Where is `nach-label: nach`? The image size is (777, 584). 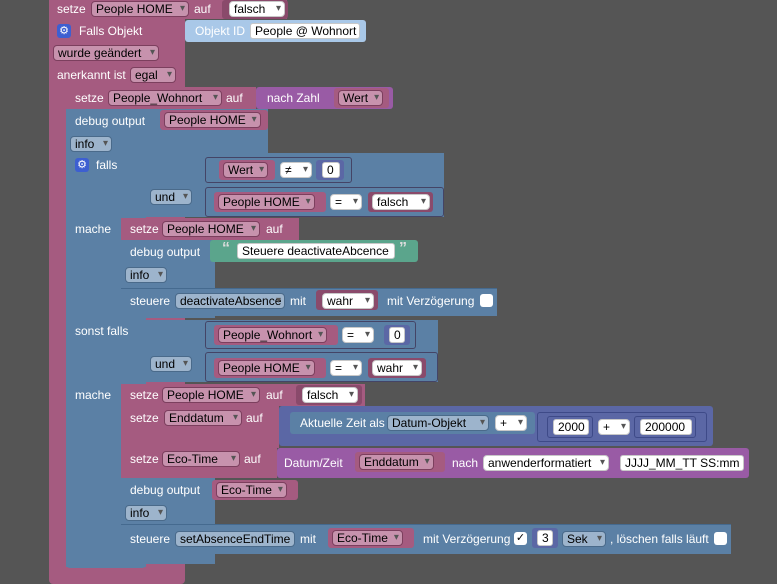
nach-label: nach is located at coordinates (465, 463).